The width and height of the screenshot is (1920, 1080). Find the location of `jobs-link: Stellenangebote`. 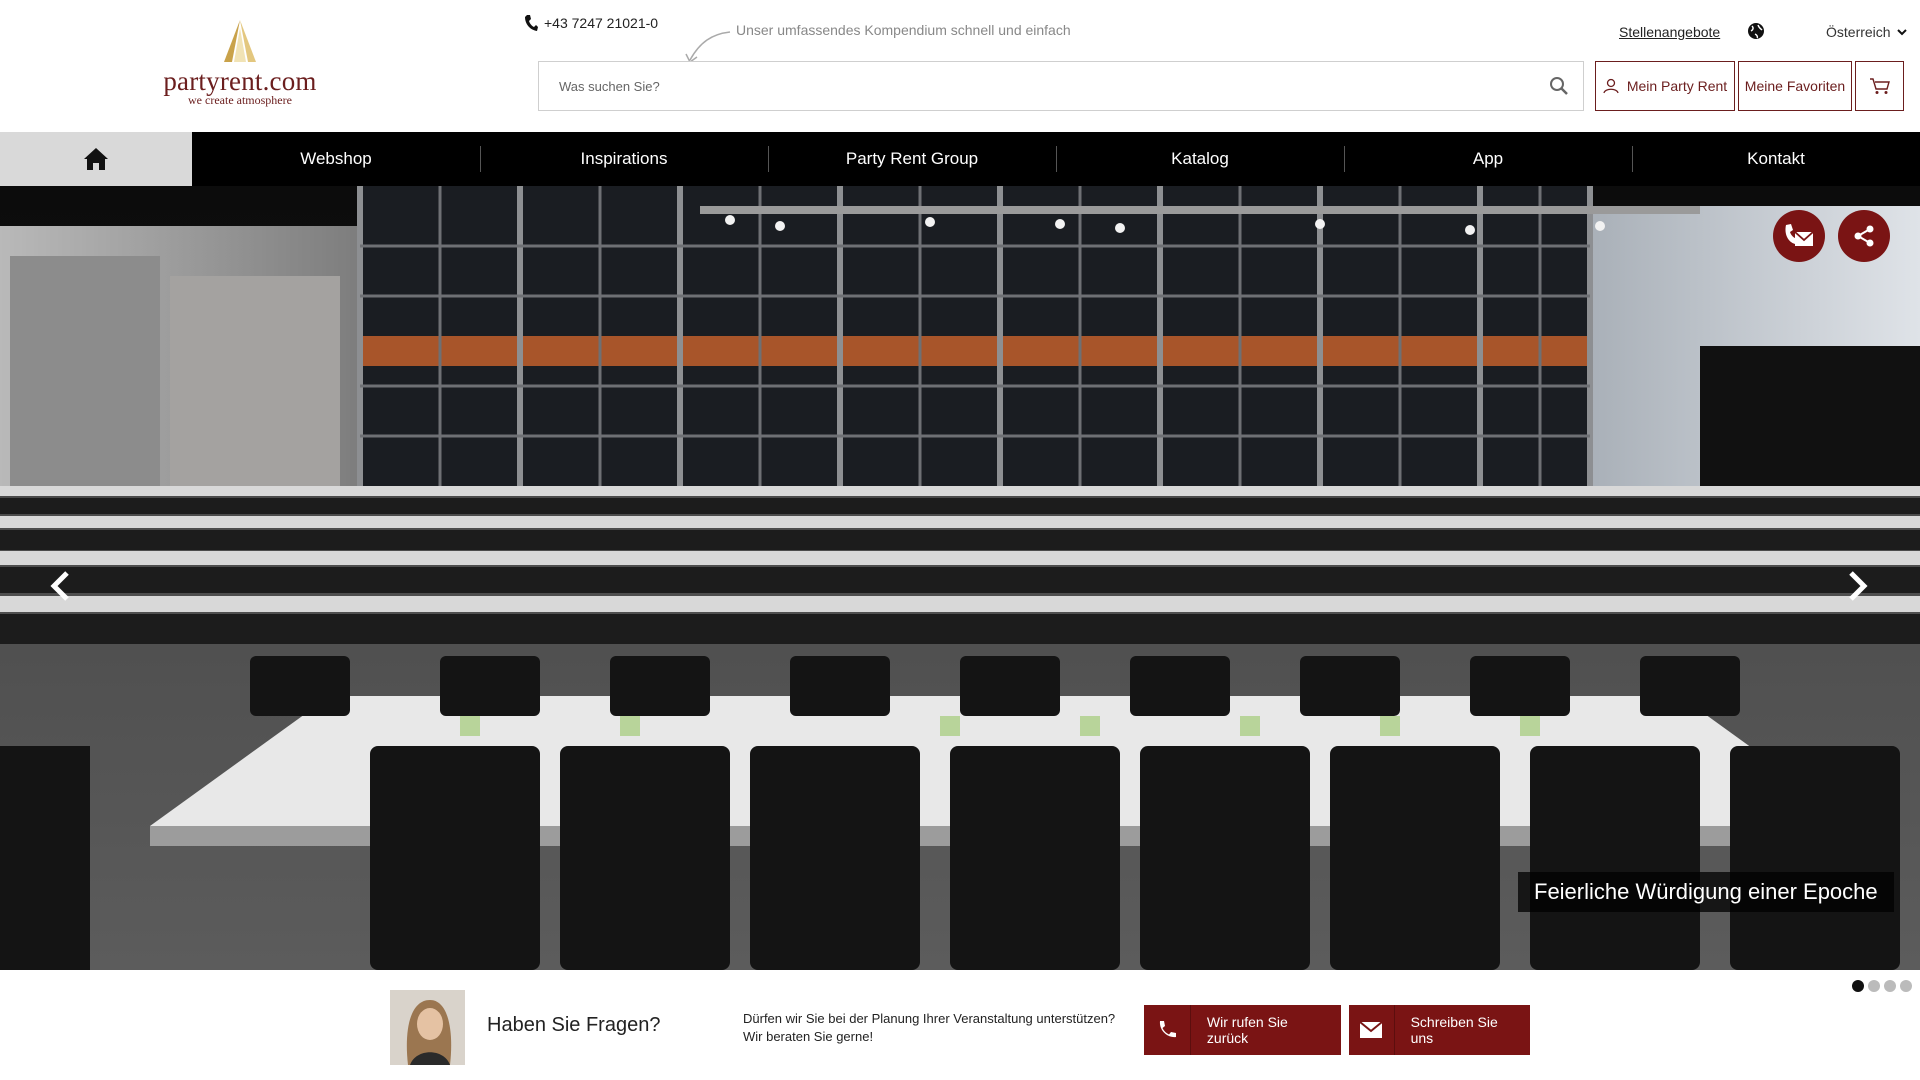

jobs-link: Stellenangebote is located at coordinates (1669, 32).